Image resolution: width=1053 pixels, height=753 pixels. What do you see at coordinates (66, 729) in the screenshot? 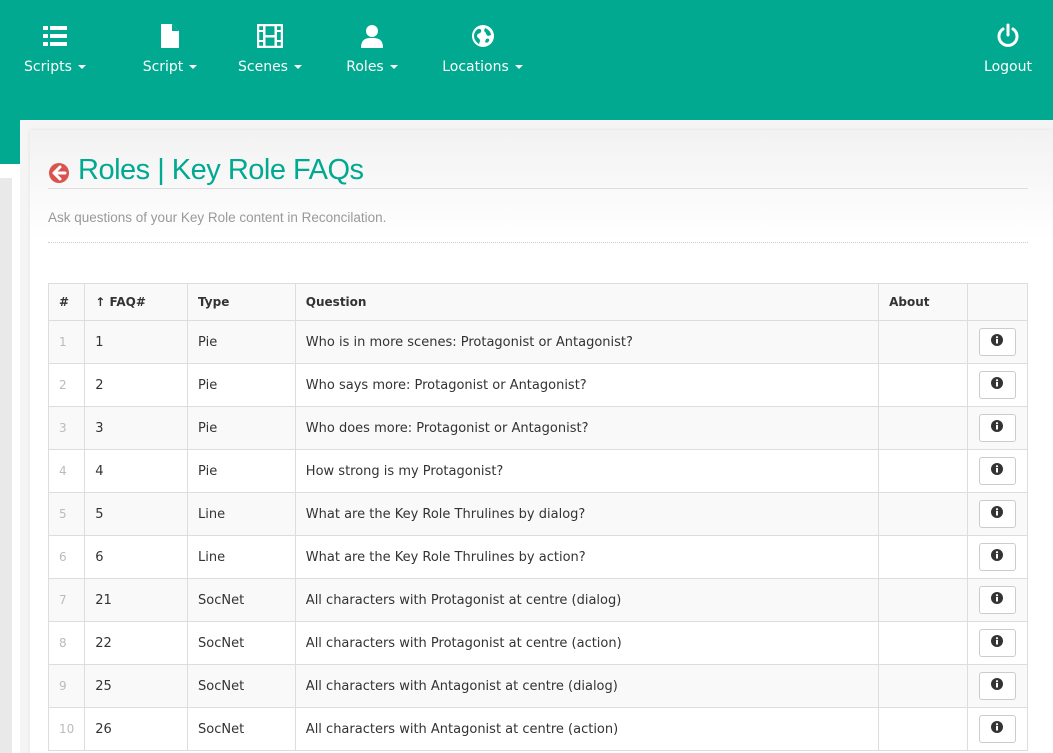
I see `row-number: 10` at bounding box center [66, 729].